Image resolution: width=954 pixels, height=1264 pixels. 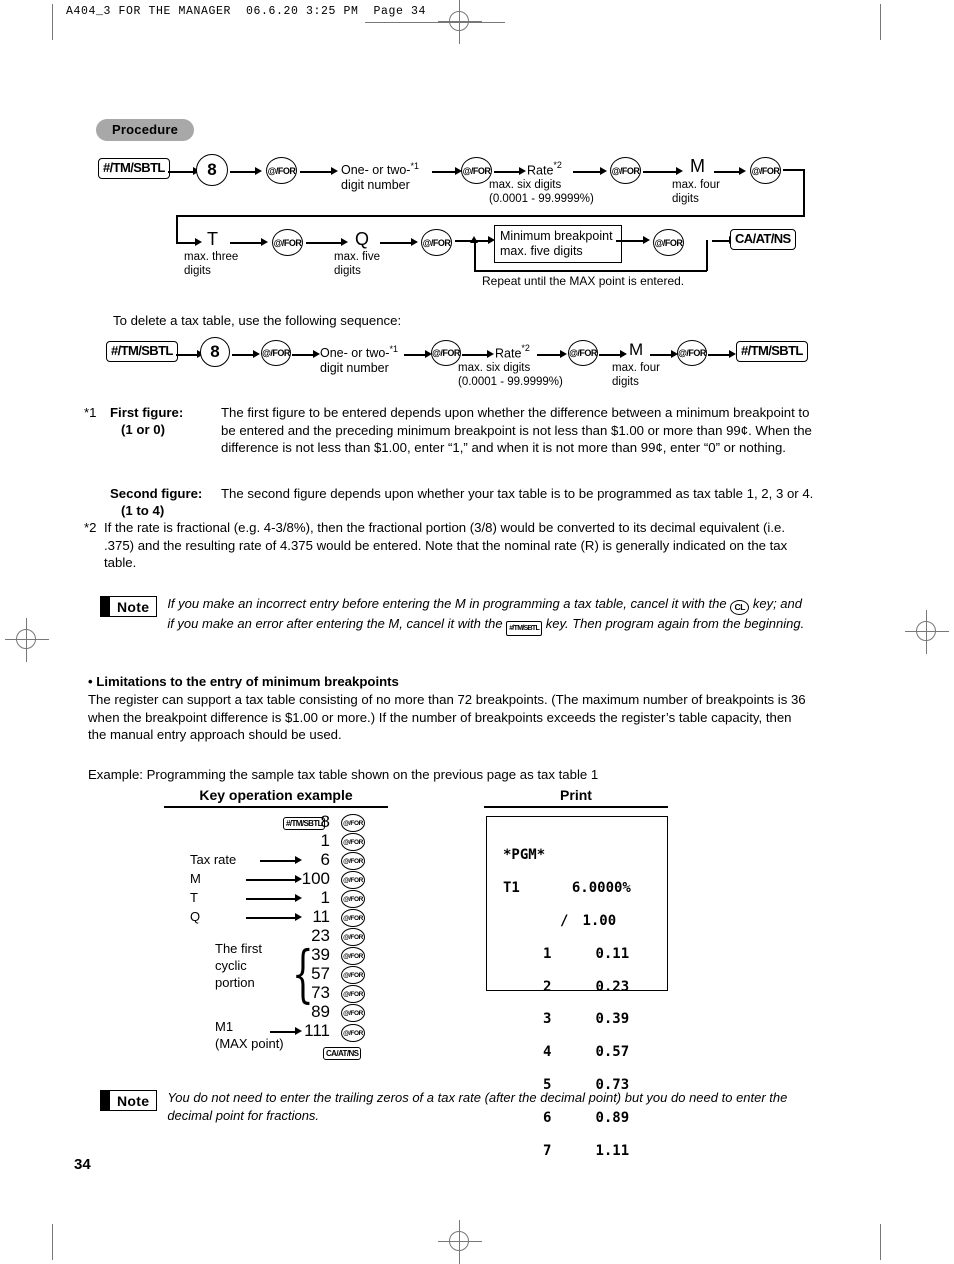 I want to click on key-for-2: @/FOR, so click(x=476, y=170).